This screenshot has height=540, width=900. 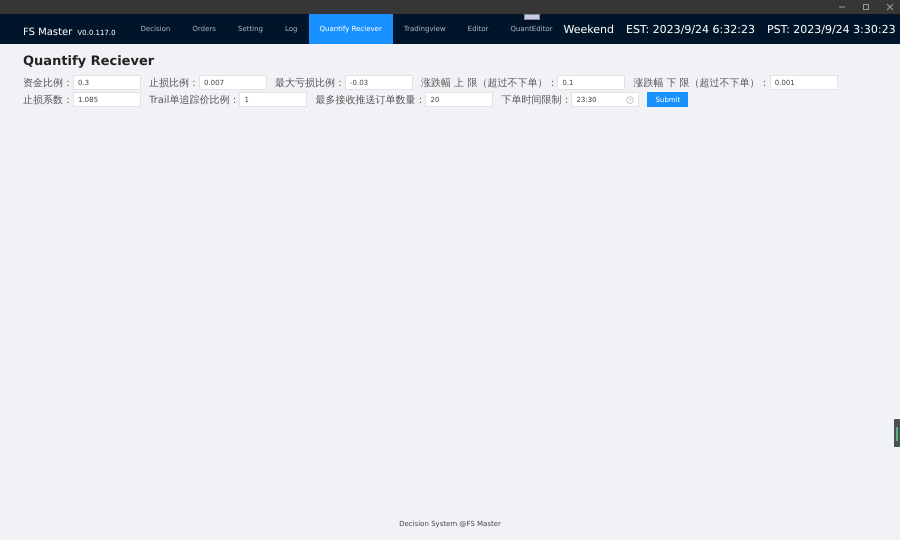 I want to click on field-label: Trail单追踪价比例：, so click(x=194, y=100).